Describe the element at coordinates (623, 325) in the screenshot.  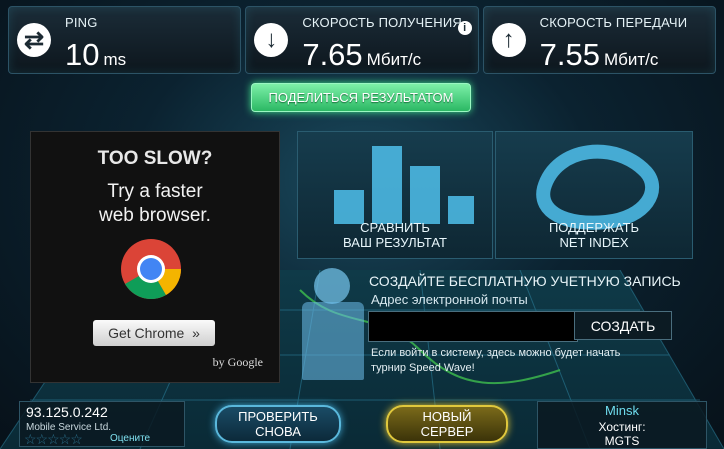
I see `create-account-button: СОЗДАТЬ` at that location.